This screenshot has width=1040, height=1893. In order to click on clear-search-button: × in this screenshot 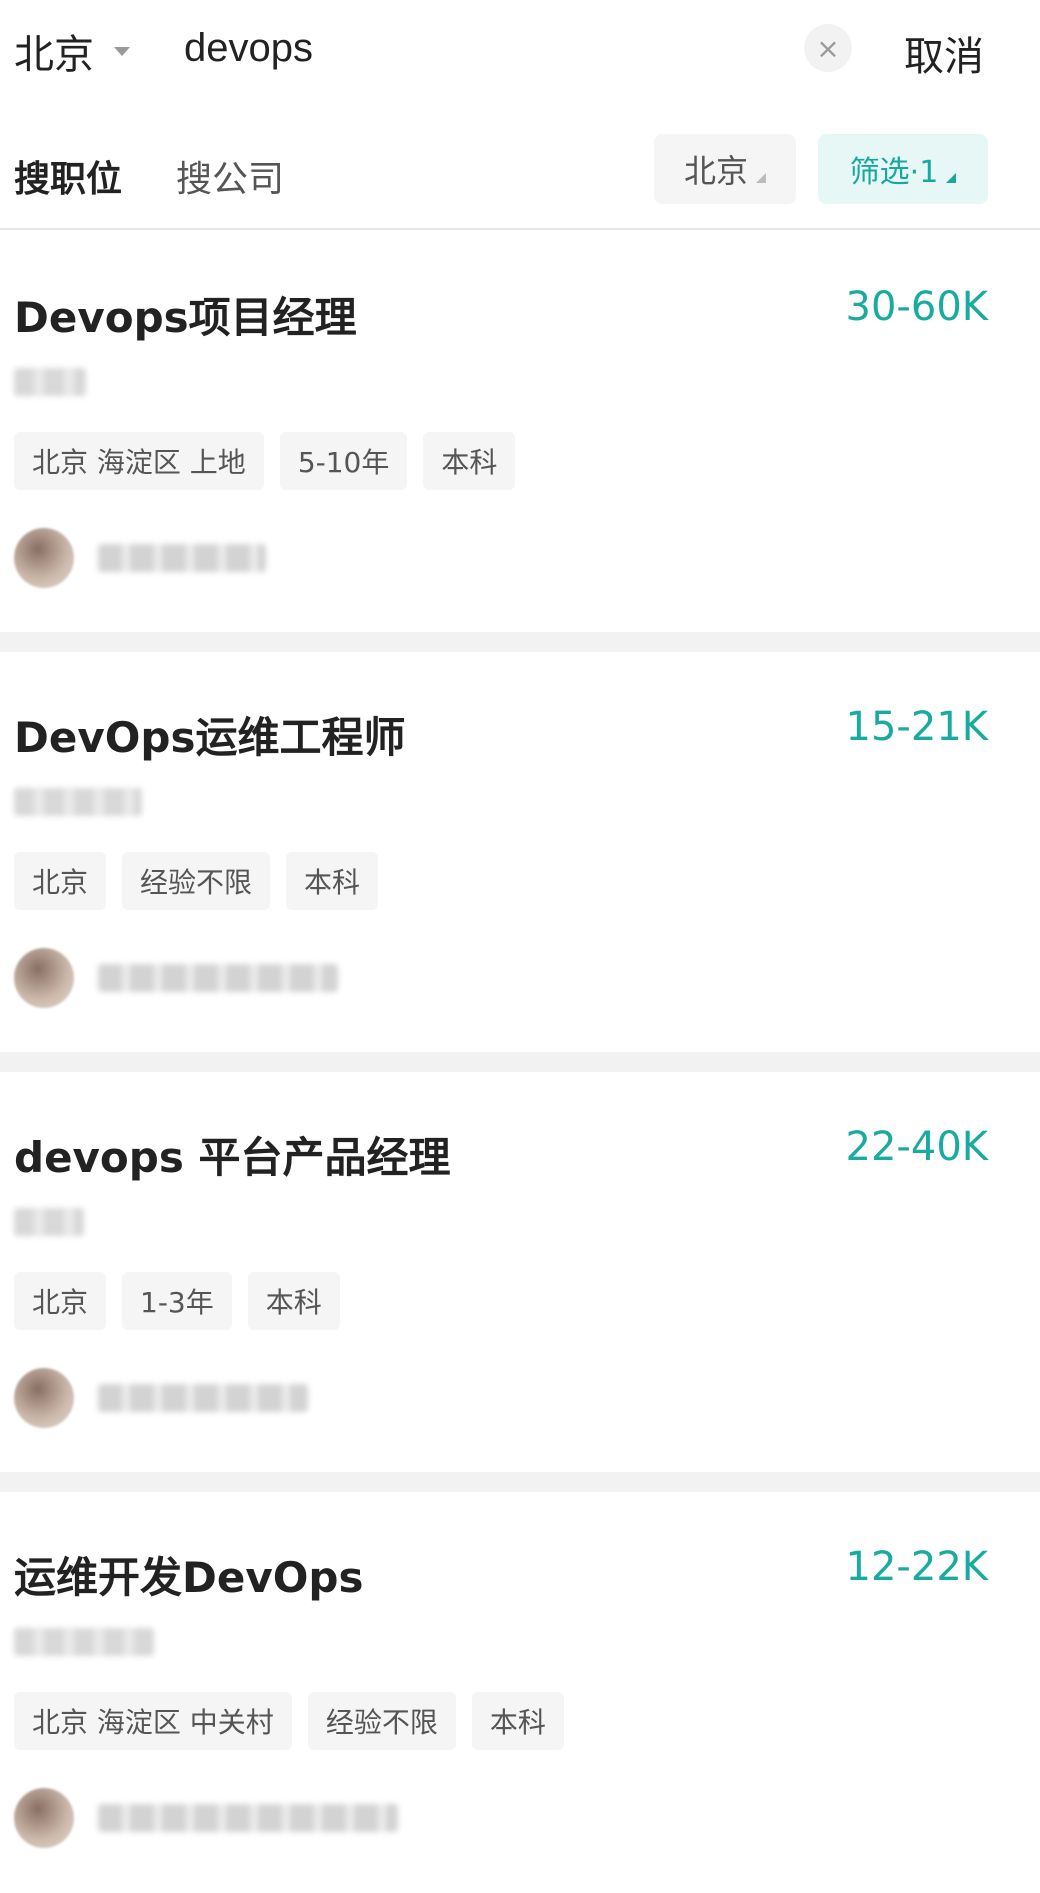, I will do `click(828, 48)`.